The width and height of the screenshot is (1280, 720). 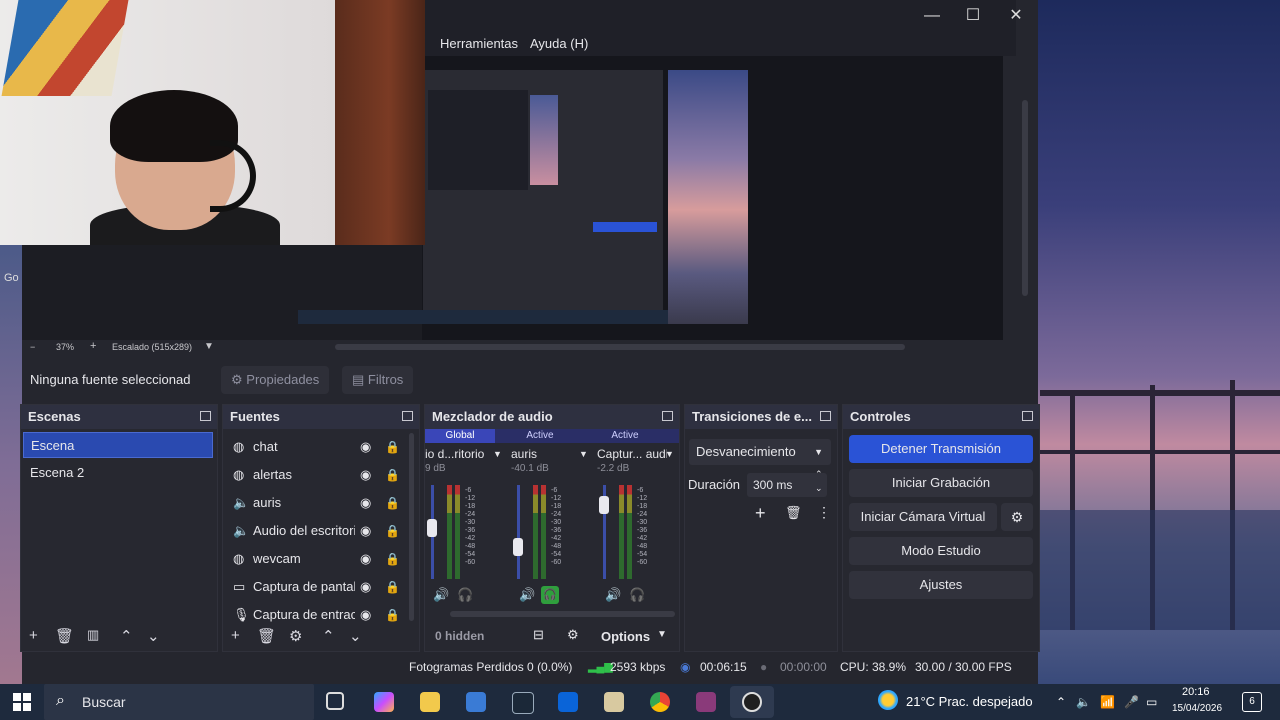 I want to click on options-button: Options, so click(x=625, y=636).